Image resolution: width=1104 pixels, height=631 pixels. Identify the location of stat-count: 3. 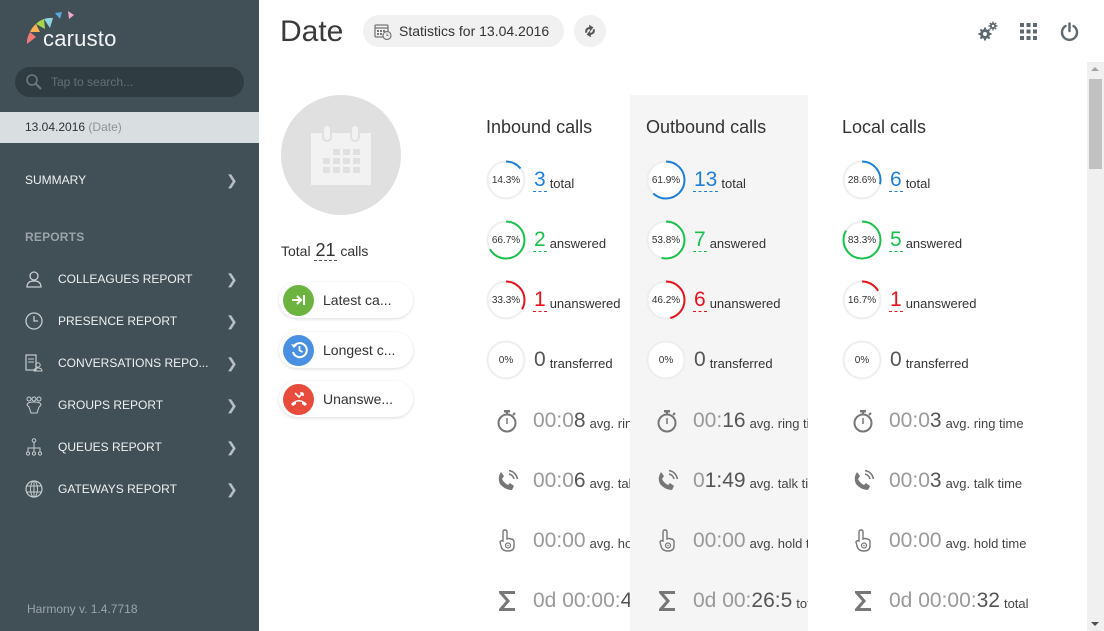
(540, 180).